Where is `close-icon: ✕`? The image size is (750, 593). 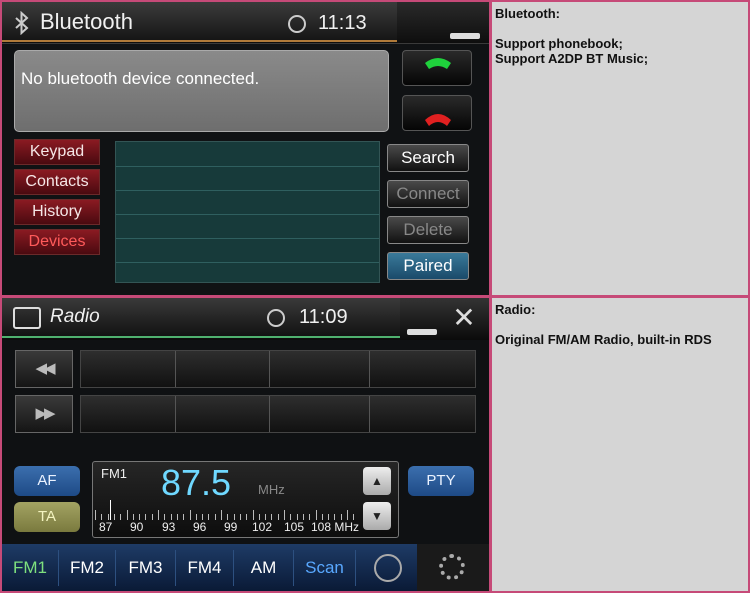
close-icon: ✕ is located at coordinates (464, 318).